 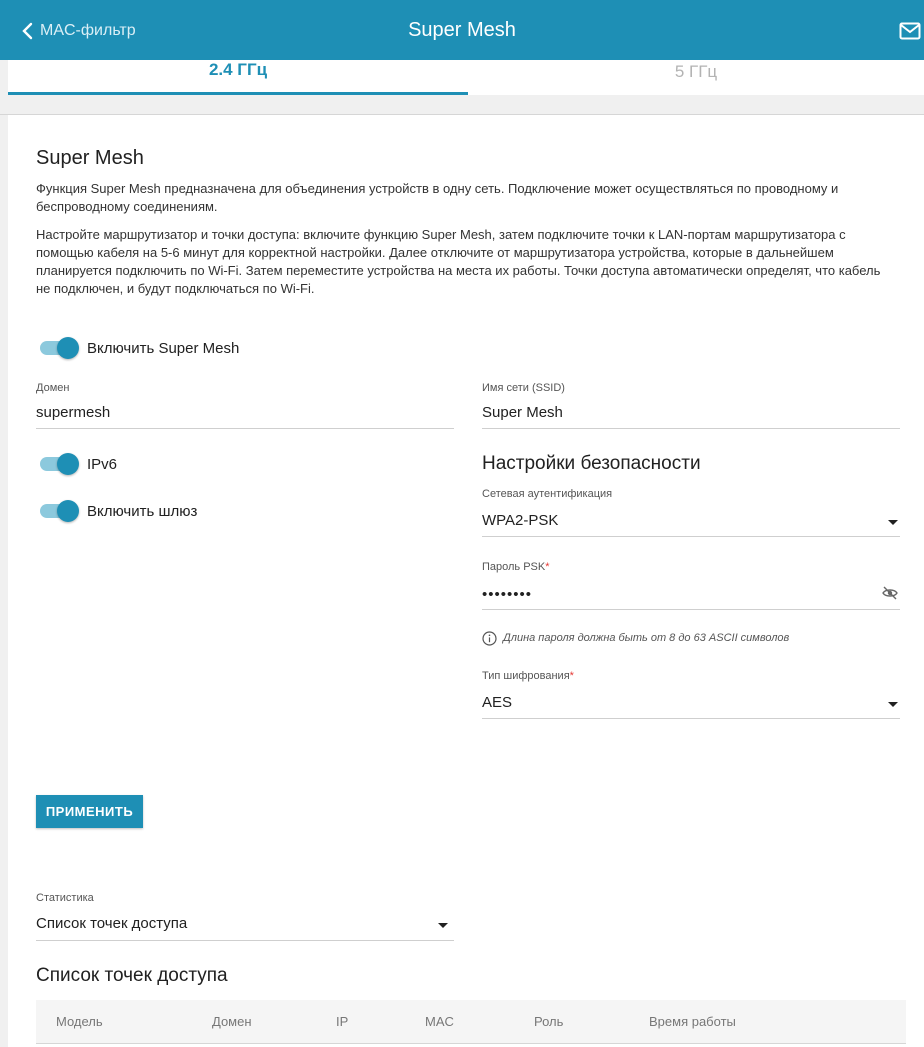 I want to click on ssid-field: Имя сети (SSID) Super Mesh, so click(x=691, y=406).